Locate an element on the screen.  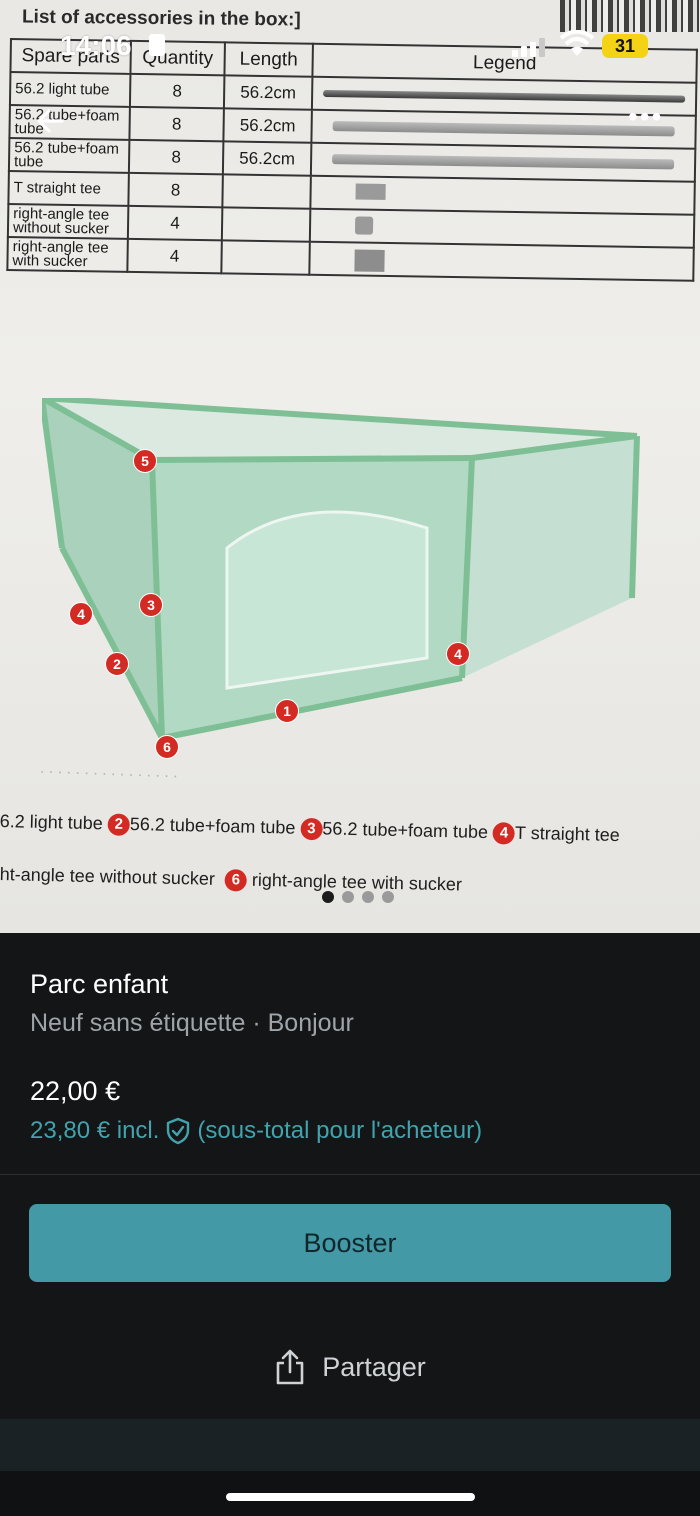
sim-icon is located at coordinates (157, 45).